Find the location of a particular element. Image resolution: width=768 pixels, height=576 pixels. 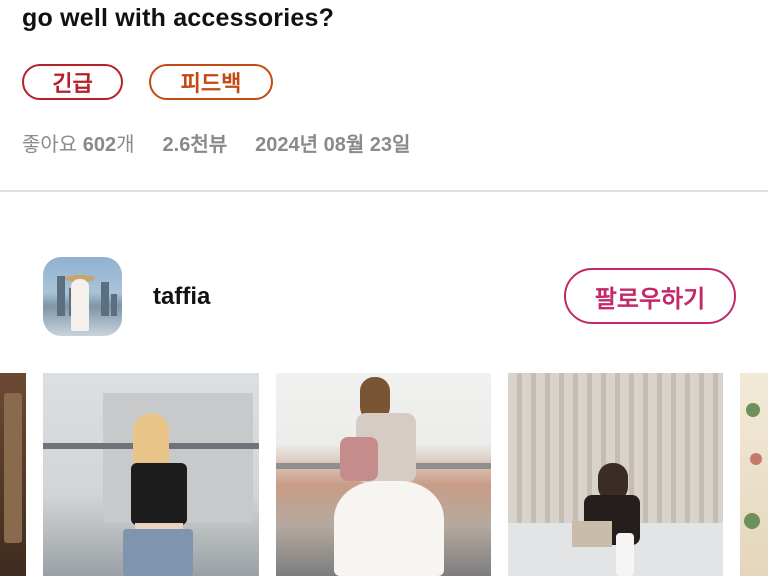

follow-button: 팔로우하기 is located at coordinates (650, 296).